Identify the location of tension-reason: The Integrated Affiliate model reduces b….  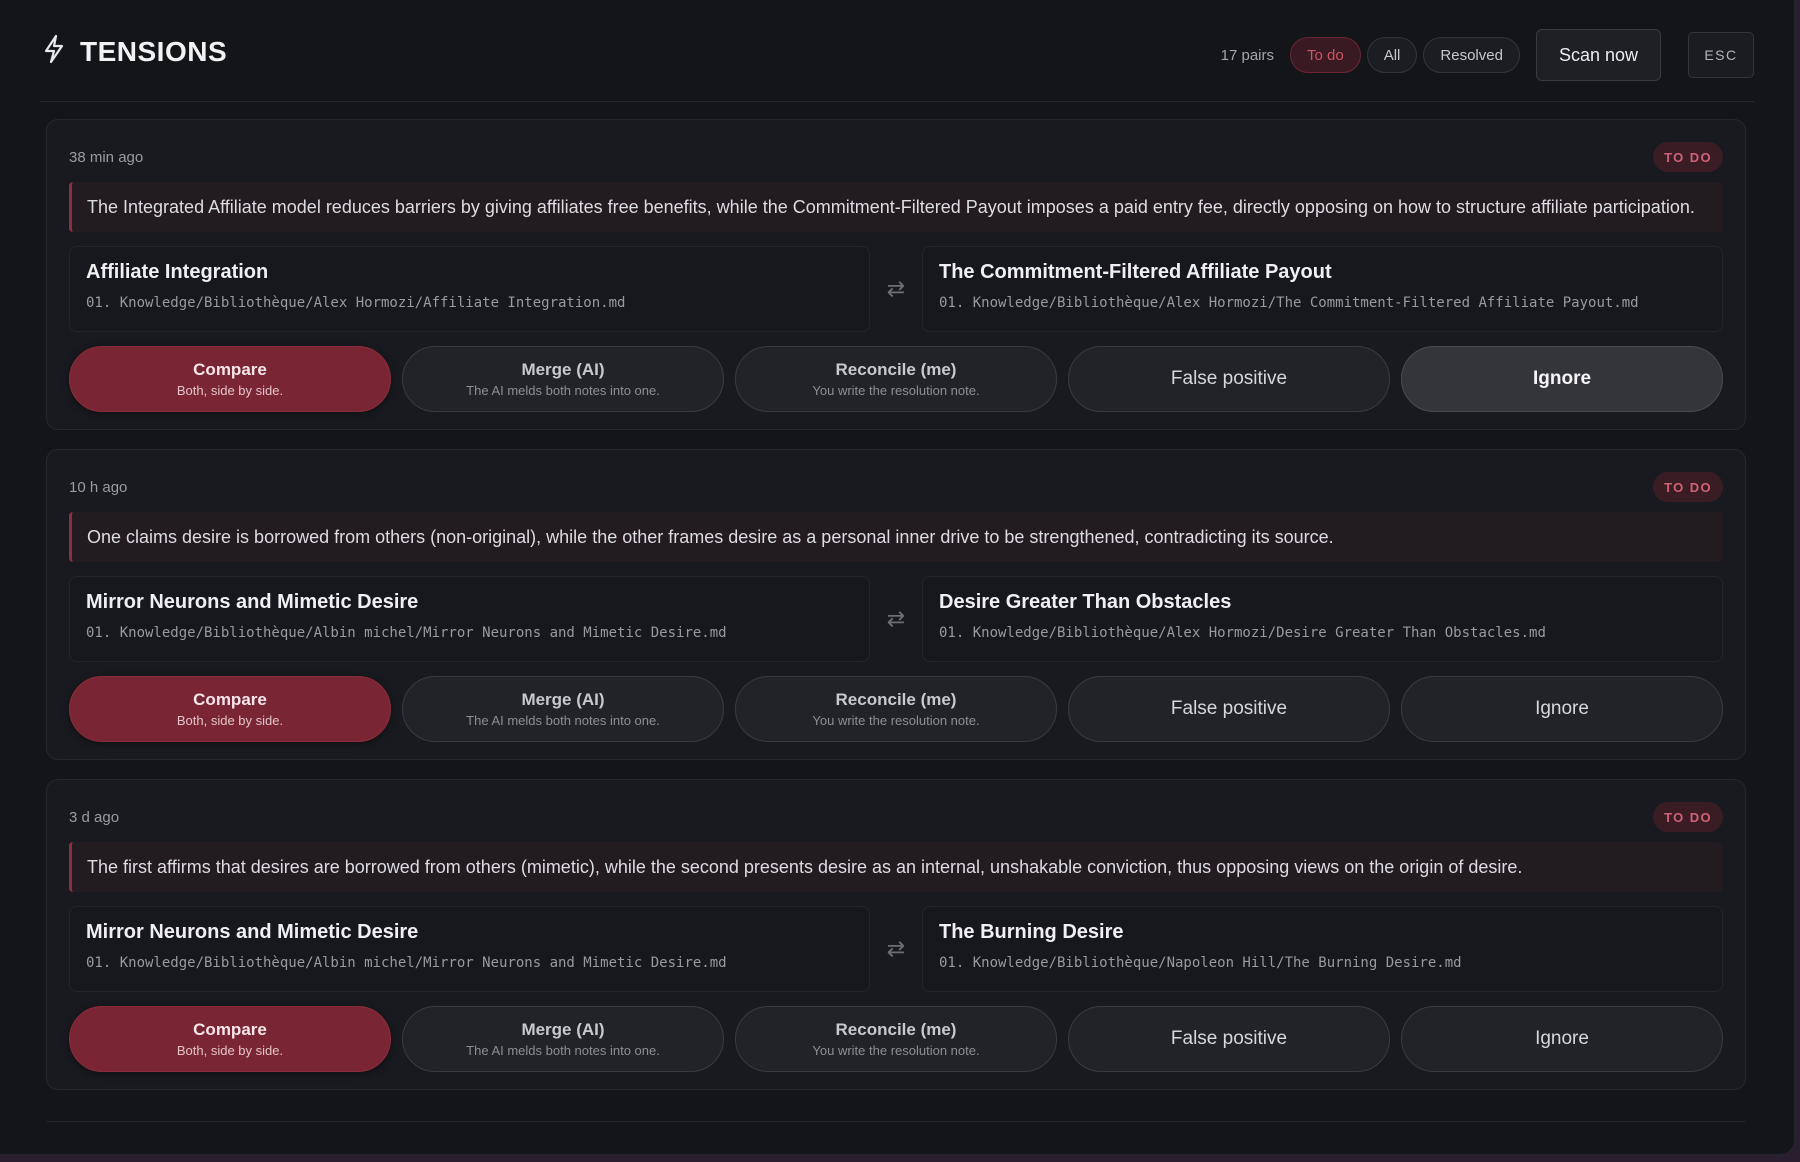
(896, 207).